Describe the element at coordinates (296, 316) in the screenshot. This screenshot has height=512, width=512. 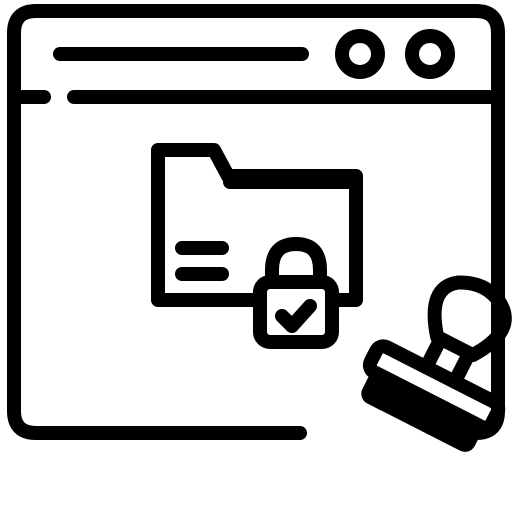
I see `checkmark-icon` at that location.